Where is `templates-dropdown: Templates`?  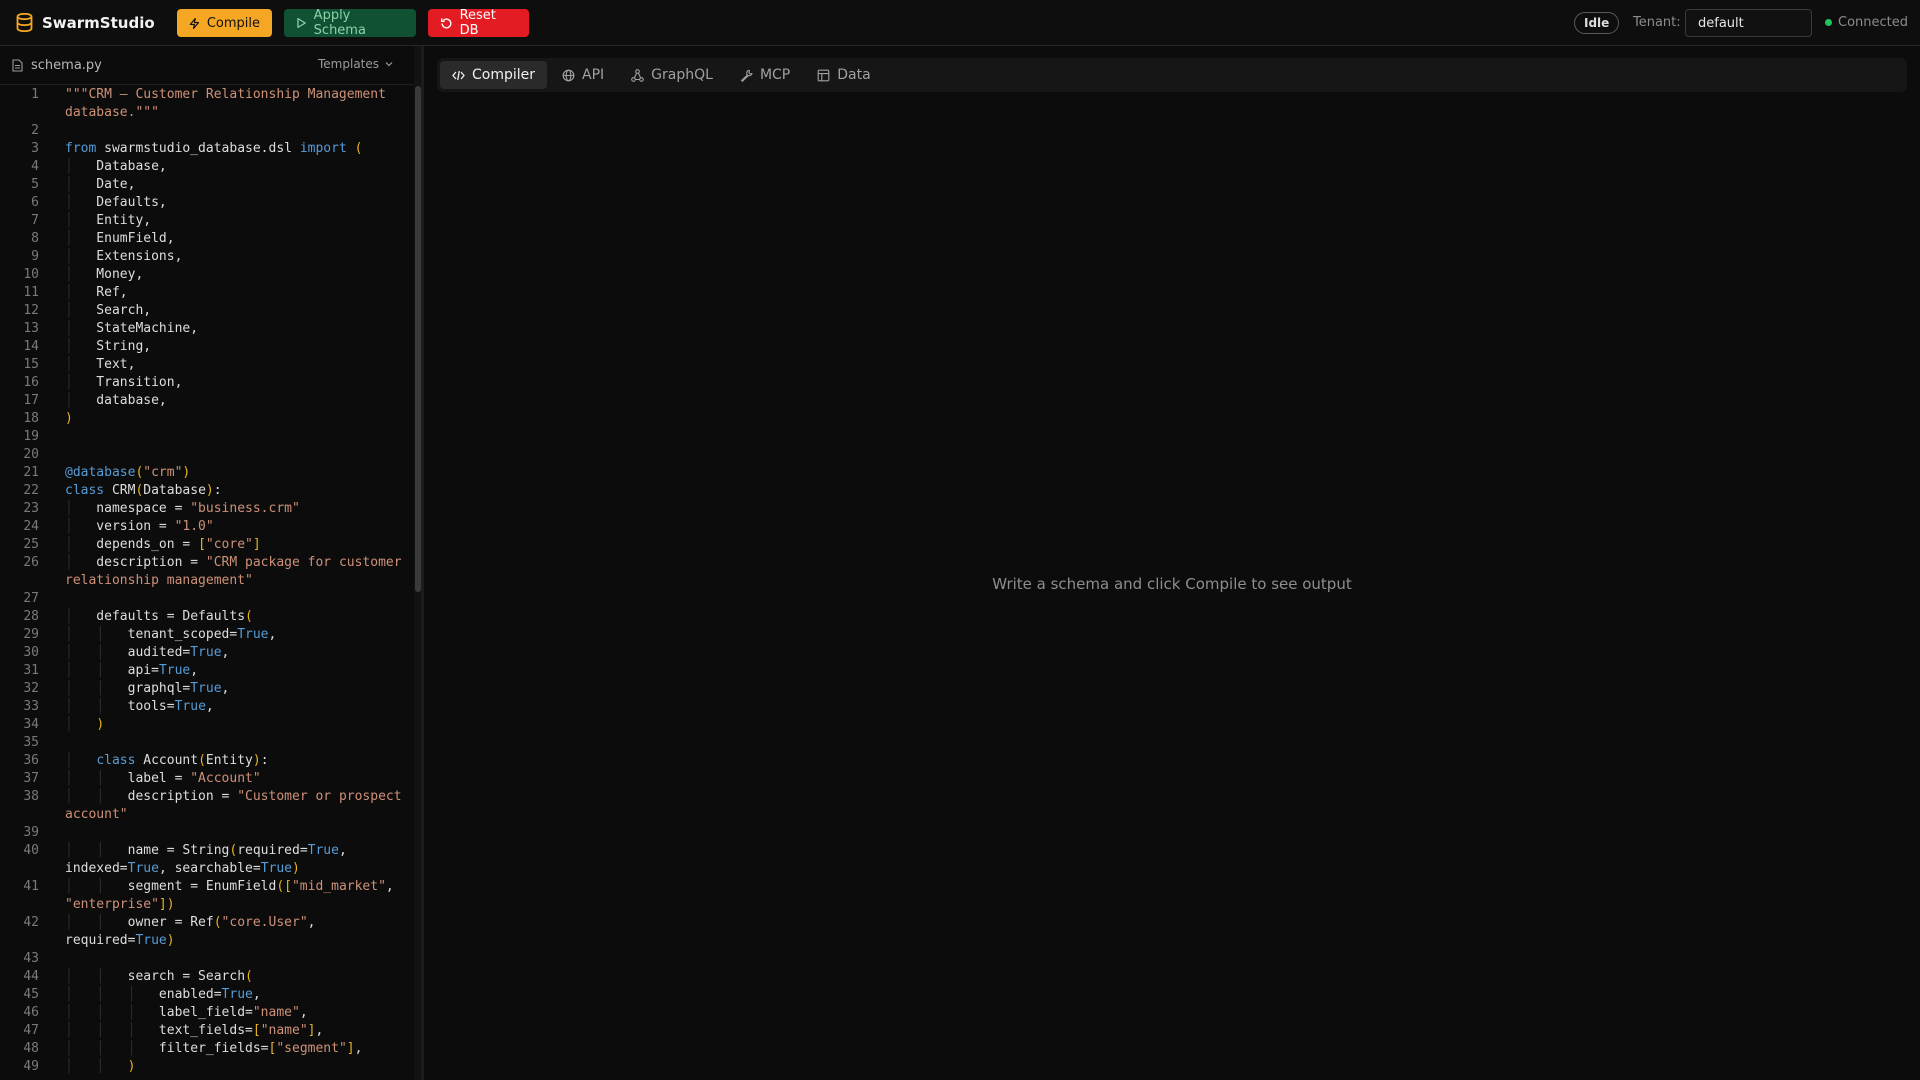 templates-dropdown: Templates is located at coordinates (355, 64).